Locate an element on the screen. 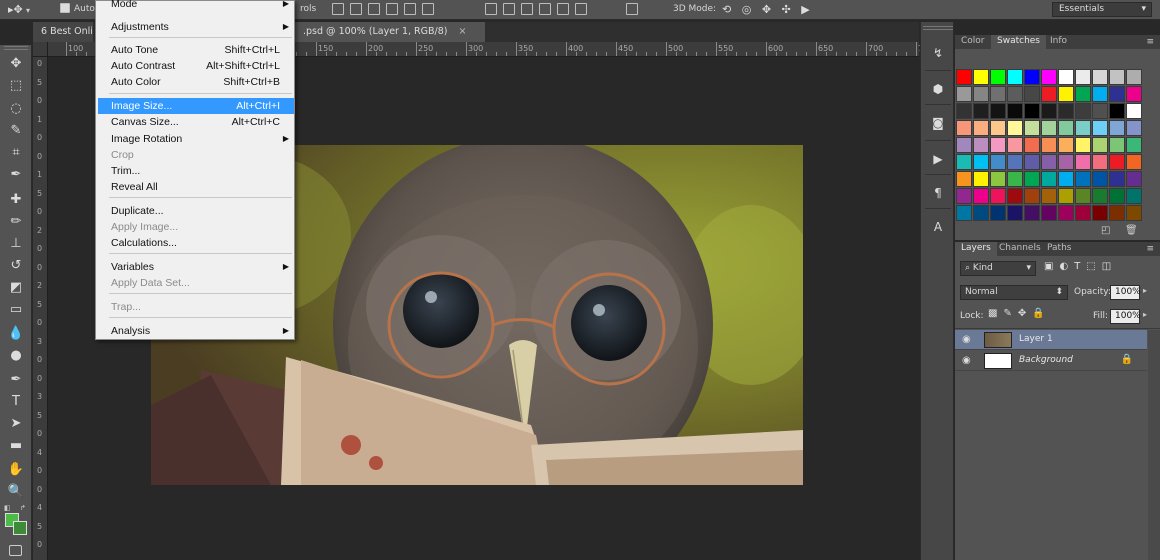 The image size is (1160, 560). layer-row-background: ◉ Background 🔒 is located at coordinates (1051, 361).